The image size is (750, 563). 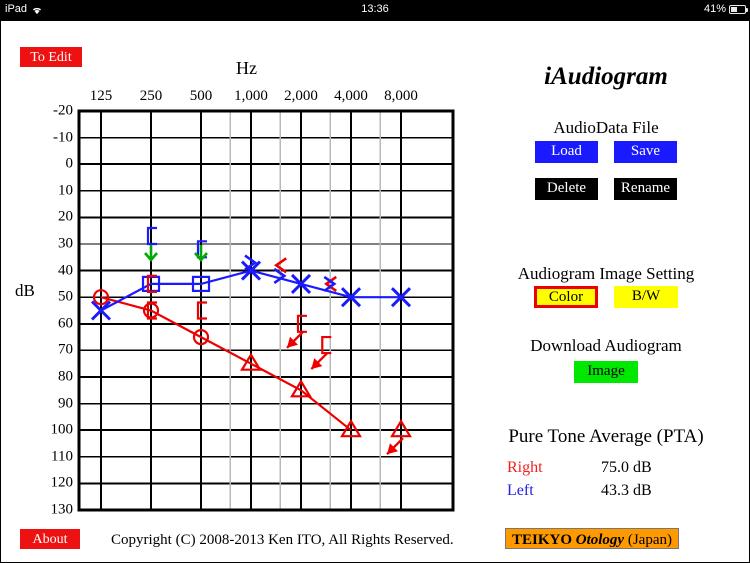 I want to click on battery-percent: 41%, so click(x=714, y=9).